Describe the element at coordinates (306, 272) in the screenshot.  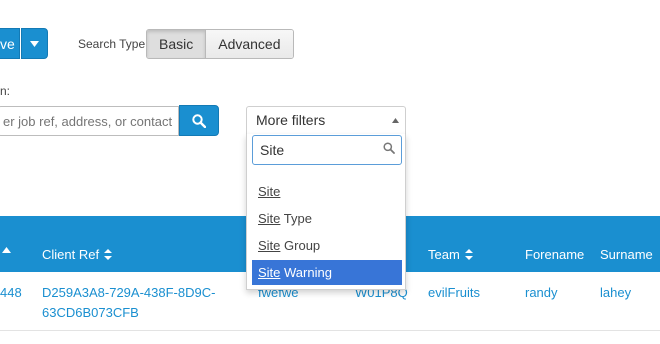
I see `option-rest: Warning` at that location.